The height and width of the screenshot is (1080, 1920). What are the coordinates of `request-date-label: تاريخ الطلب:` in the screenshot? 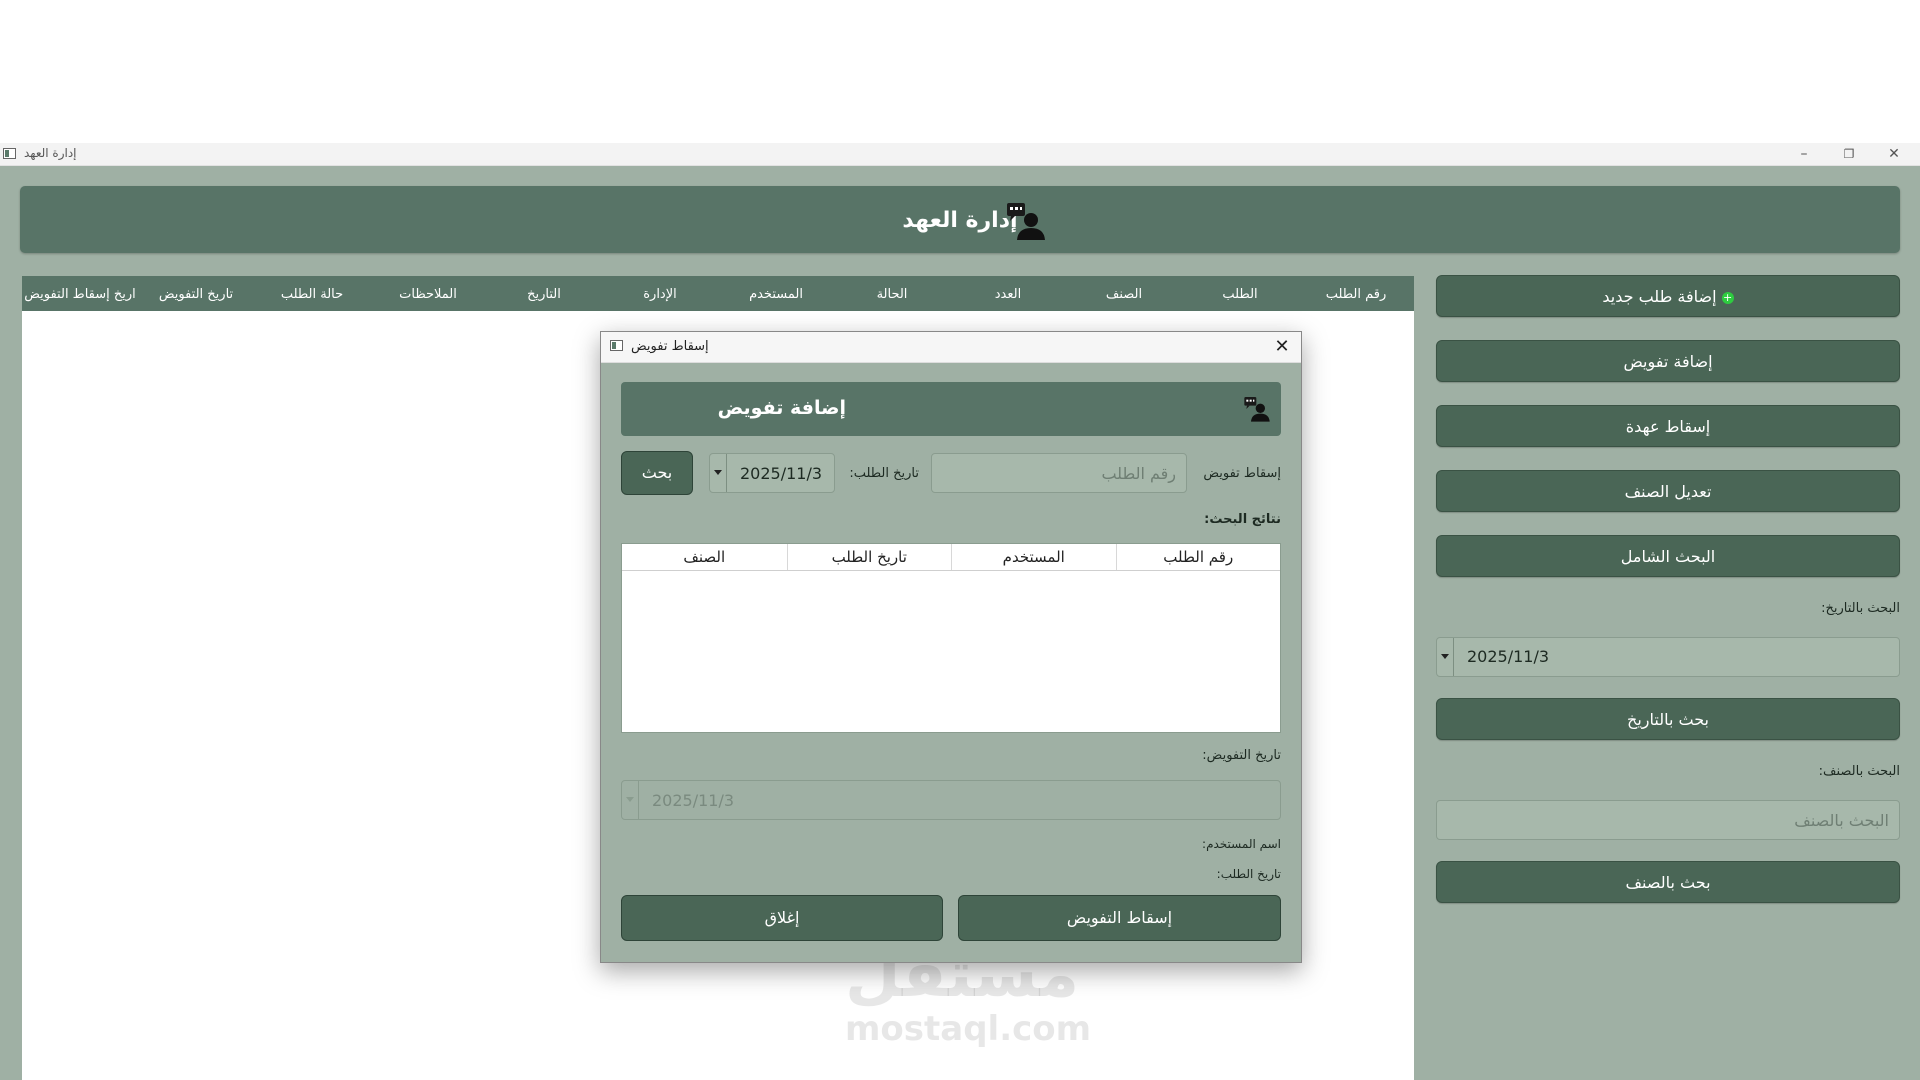 It's located at (884, 473).